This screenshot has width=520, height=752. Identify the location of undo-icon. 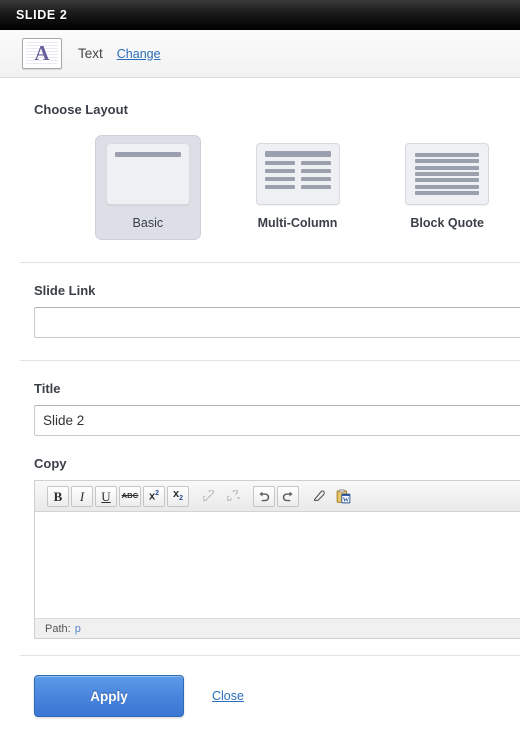
(264, 496).